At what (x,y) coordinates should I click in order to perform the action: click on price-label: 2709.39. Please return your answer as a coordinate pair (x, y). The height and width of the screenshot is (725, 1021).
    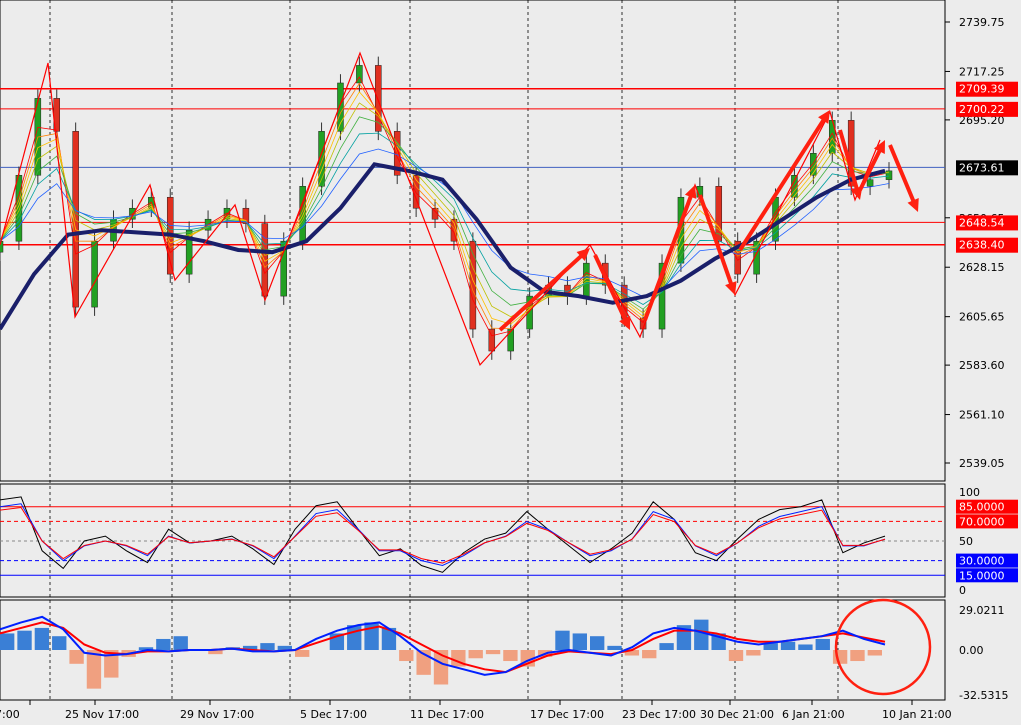
    Looking at the image, I should click on (982, 89).